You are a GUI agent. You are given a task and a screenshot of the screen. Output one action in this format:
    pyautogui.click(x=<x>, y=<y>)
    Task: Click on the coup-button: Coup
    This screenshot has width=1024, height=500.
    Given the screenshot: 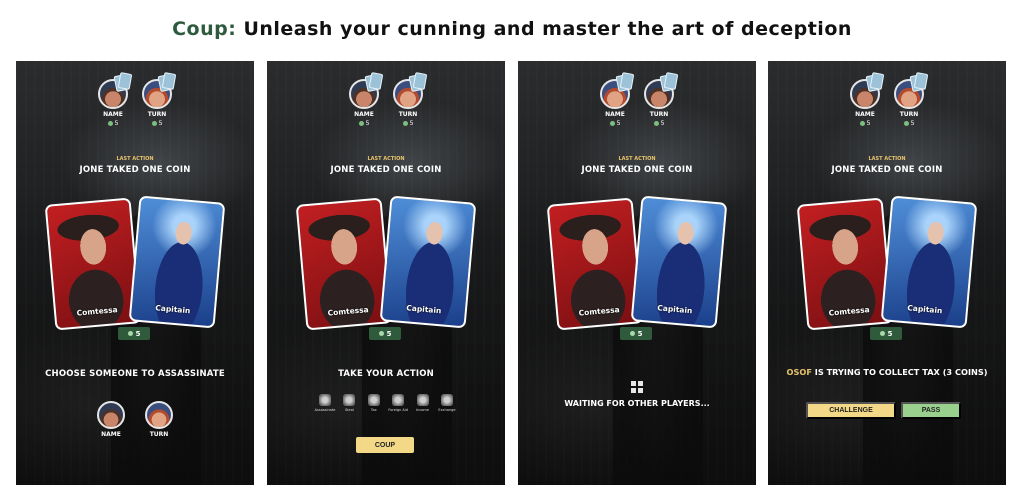 What is the action you would take?
    pyautogui.click(x=385, y=445)
    